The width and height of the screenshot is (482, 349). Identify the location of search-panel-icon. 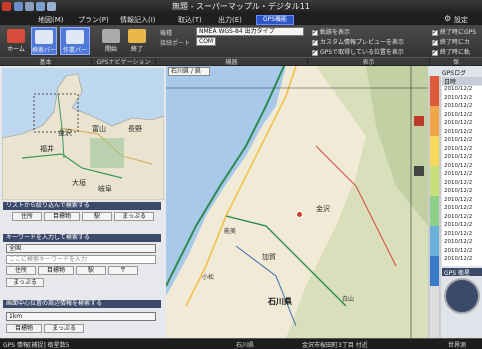
(44, 37).